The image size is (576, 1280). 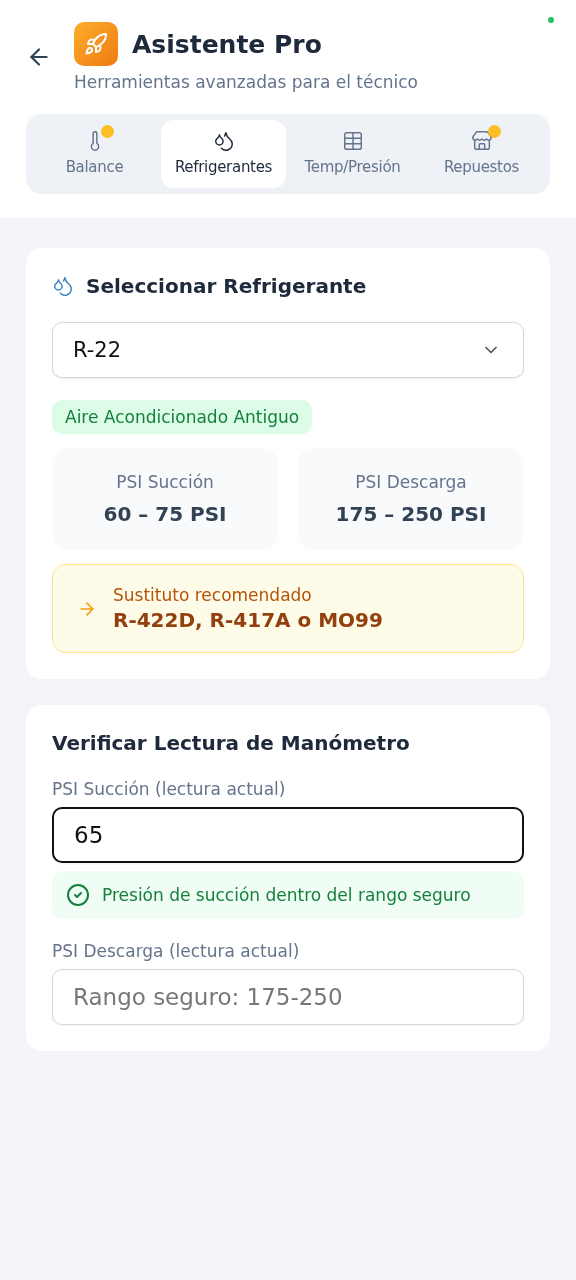 What do you see at coordinates (288, 350) in the screenshot?
I see `refrigerant-select: R-22` at bounding box center [288, 350].